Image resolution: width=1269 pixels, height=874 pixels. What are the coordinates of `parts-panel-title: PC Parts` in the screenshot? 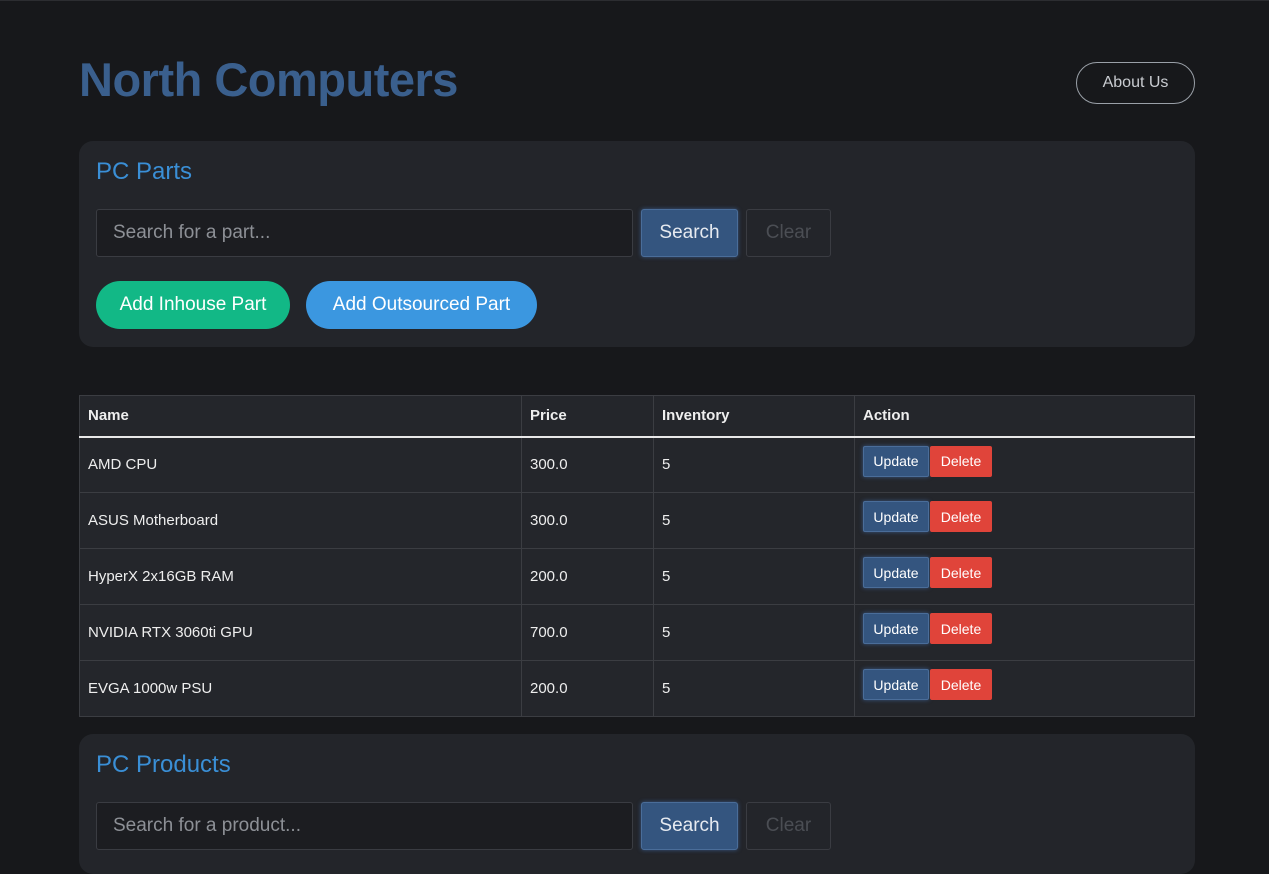 It's located at (144, 171).